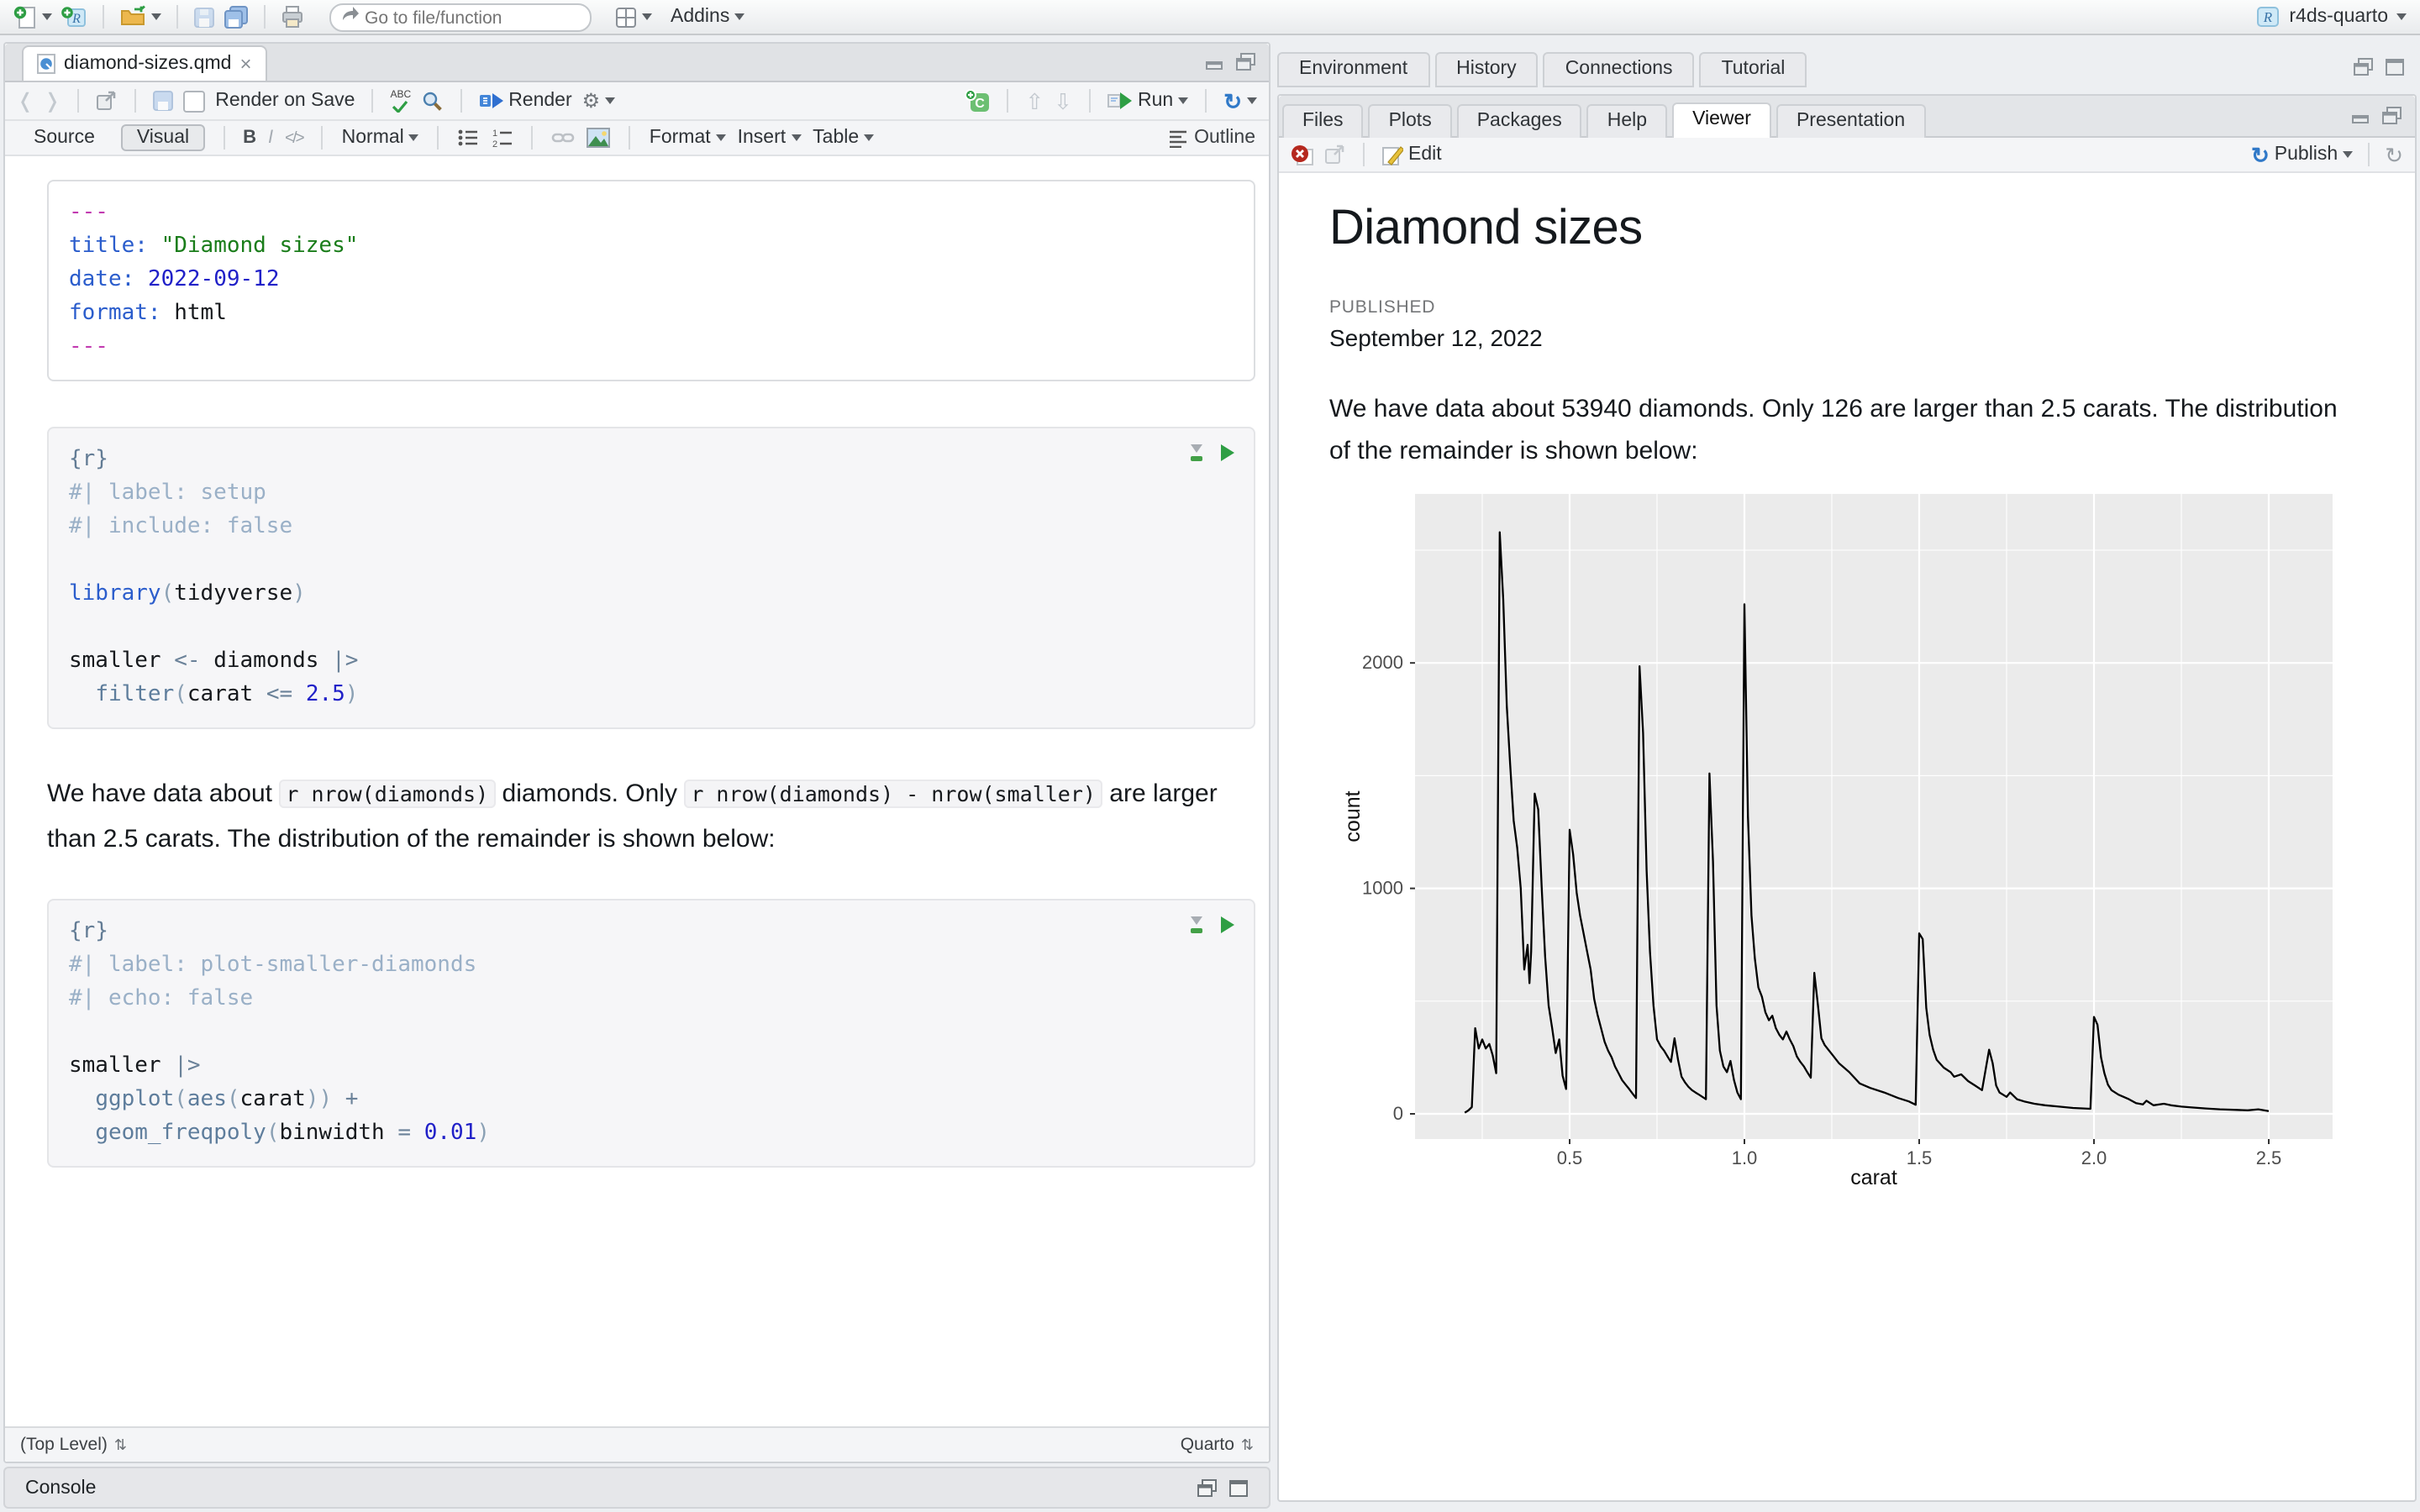 This screenshot has width=2420, height=1512. What do you see at coordinates (1847, 66) in the screenshot?
I see `environment-pane-tabbar: Environment History Connections Tutorial` at bounding box center [1847, 66].